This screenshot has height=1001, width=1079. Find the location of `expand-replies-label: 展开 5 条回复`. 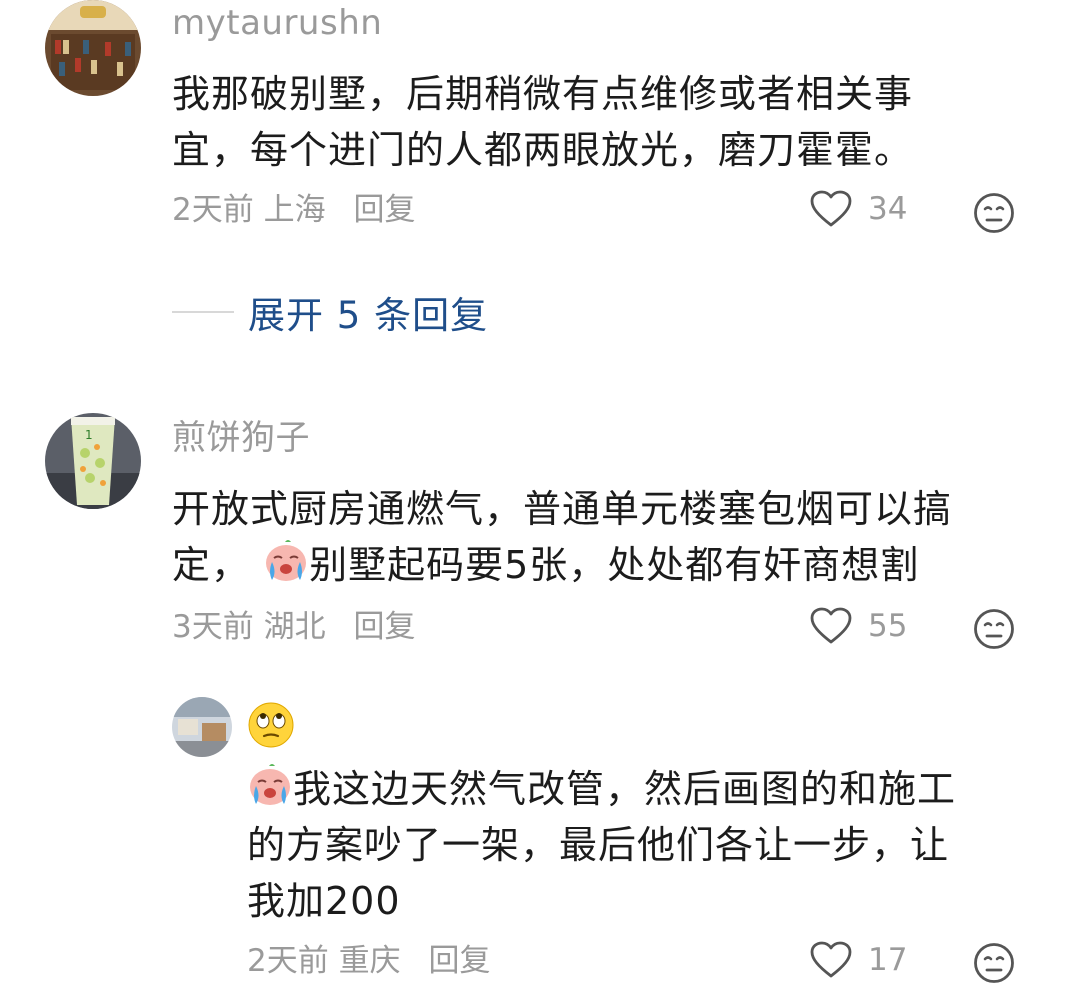

expand-replies-label: 展开 5 条回复 is located at coordinates (368, 315).